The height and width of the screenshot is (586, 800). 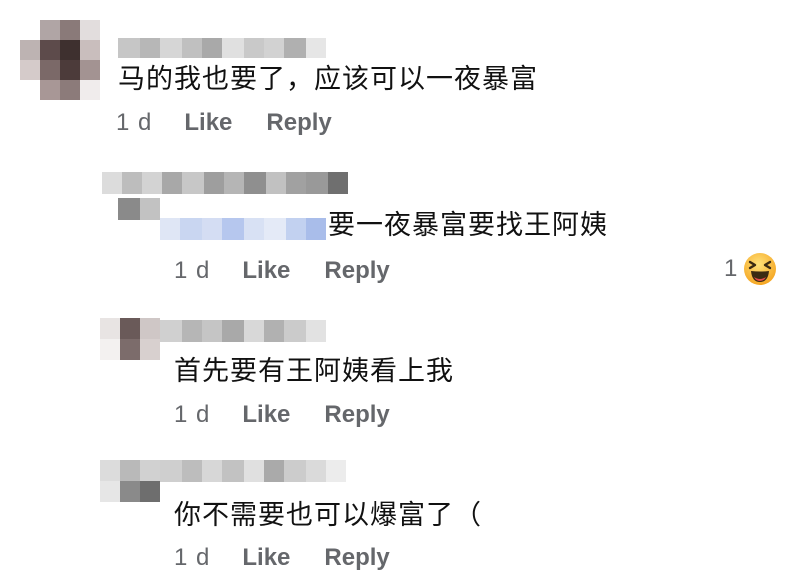 I want to click on comment-text: 马的我也要了，应该可以一夜暴富, so click(x=328, y=79).